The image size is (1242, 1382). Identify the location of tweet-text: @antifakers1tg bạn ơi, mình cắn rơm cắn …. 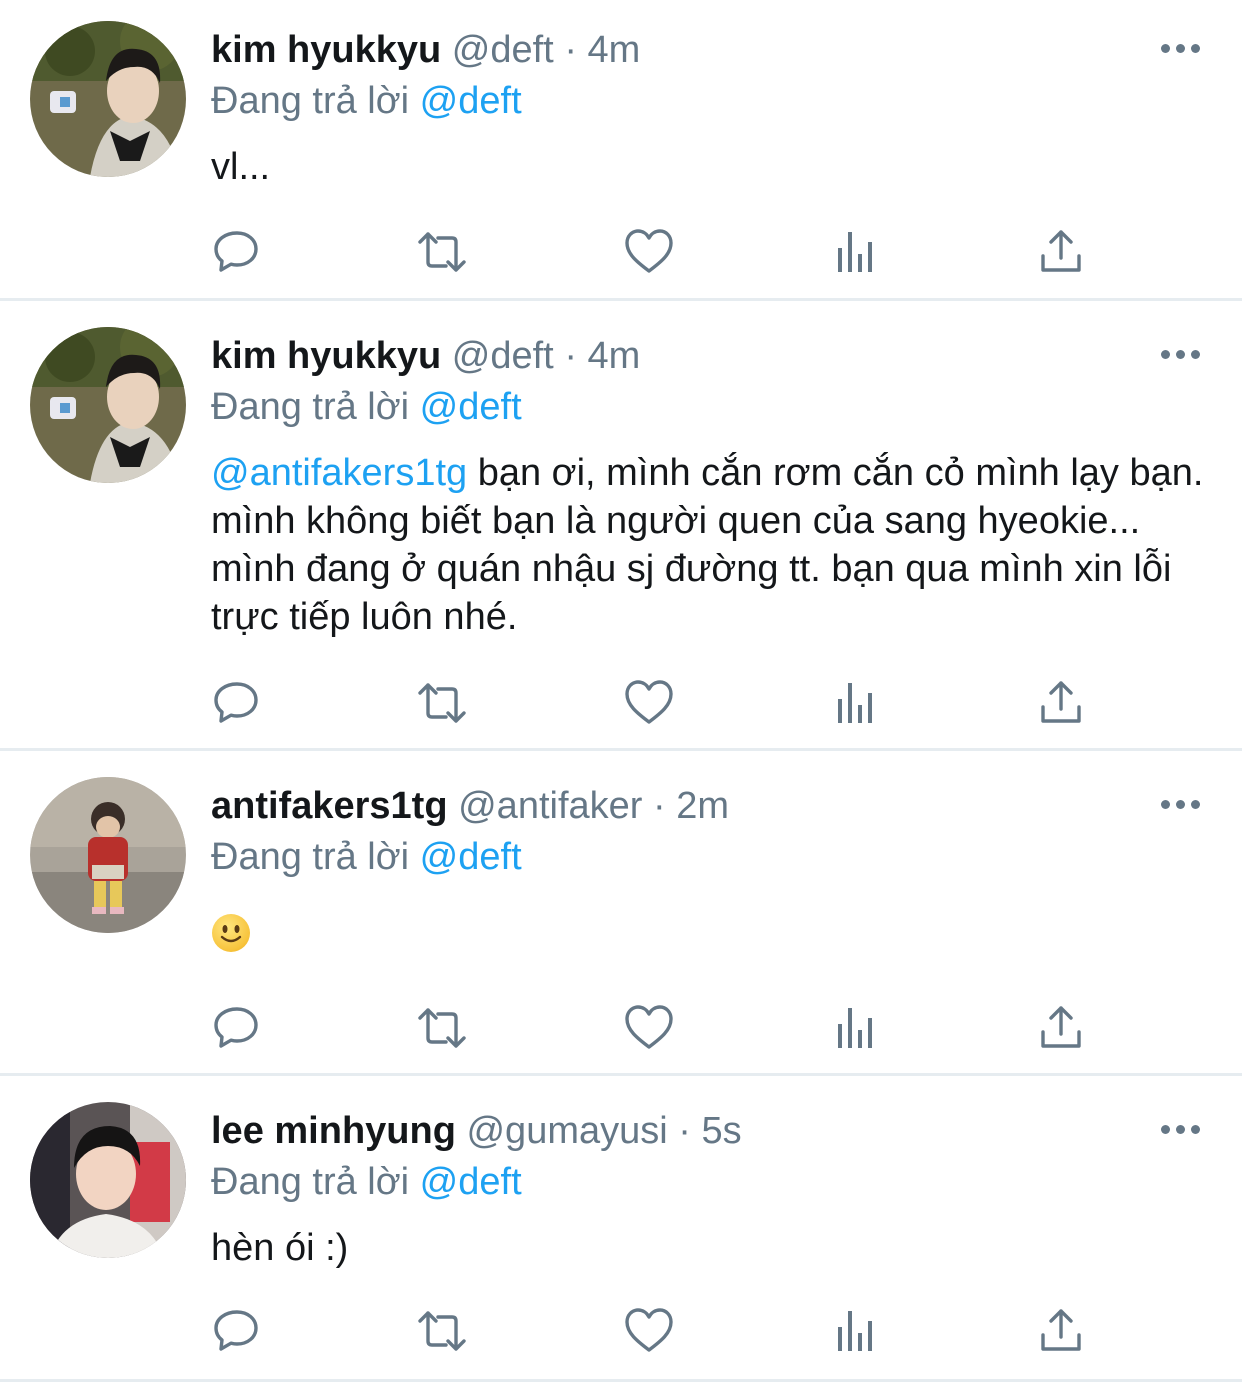
(711, 545).